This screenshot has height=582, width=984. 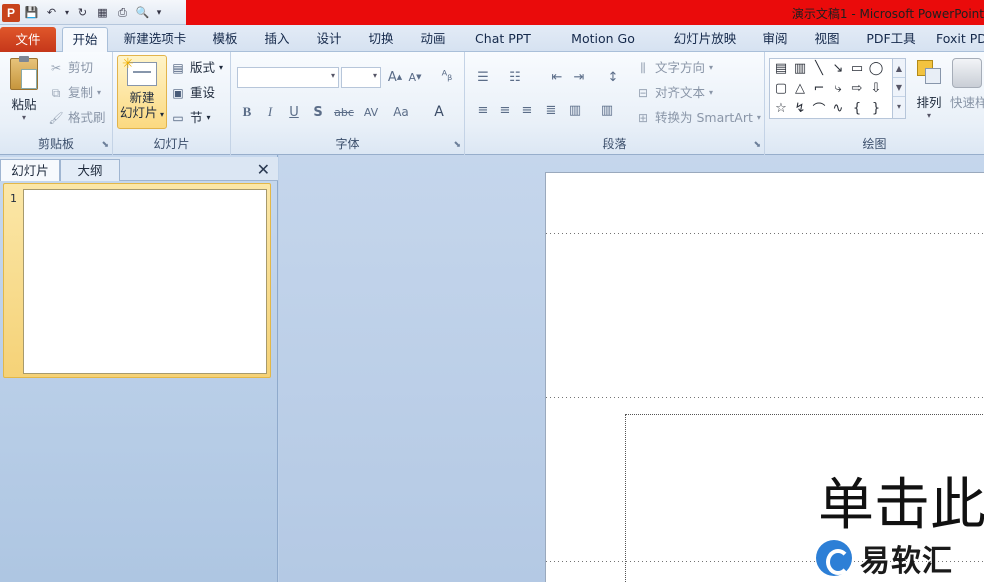 I want to click on chevron-up-icon: ▲, so click(x=899, y=68).